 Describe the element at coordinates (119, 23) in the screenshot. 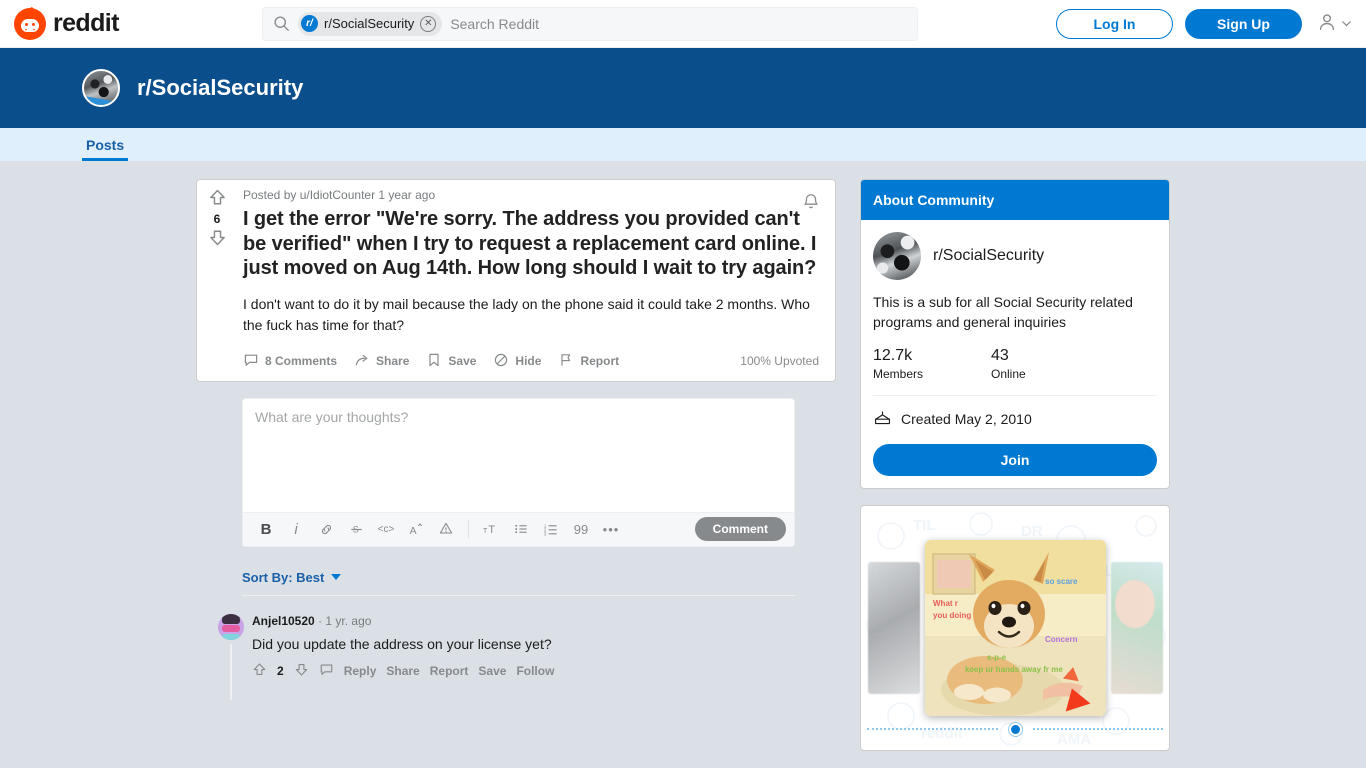

I see `reddit-home-logo: reddit` at that location.